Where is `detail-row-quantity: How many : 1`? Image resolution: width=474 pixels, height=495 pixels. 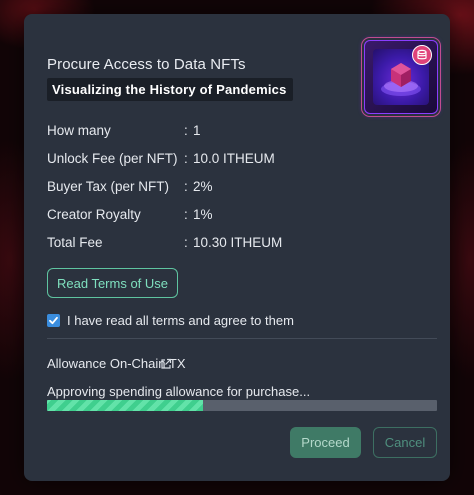
detail-row-quantity: How many : 1 is located at coordinates (237, 137).